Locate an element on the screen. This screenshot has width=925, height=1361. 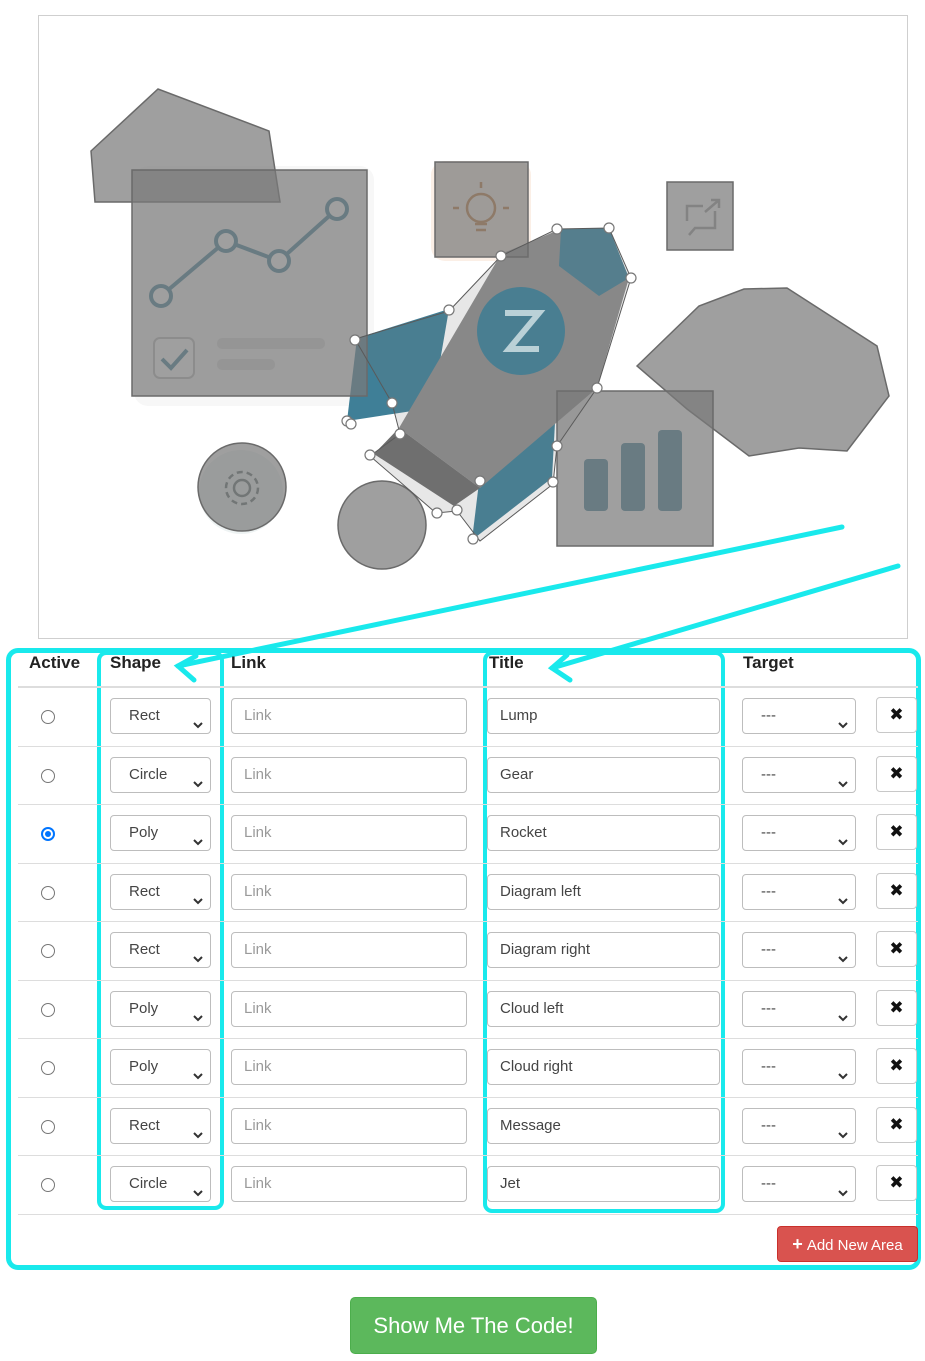
area-gear is located at coordinates (242, 487).